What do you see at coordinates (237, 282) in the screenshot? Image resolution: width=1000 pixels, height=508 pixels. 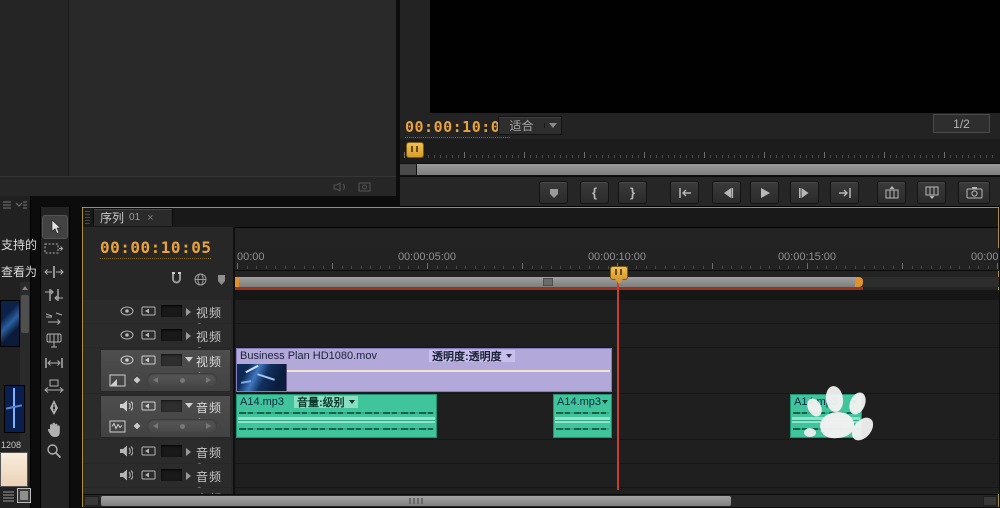 I see `work-area-start-handle` at bounding box center [237, 282].